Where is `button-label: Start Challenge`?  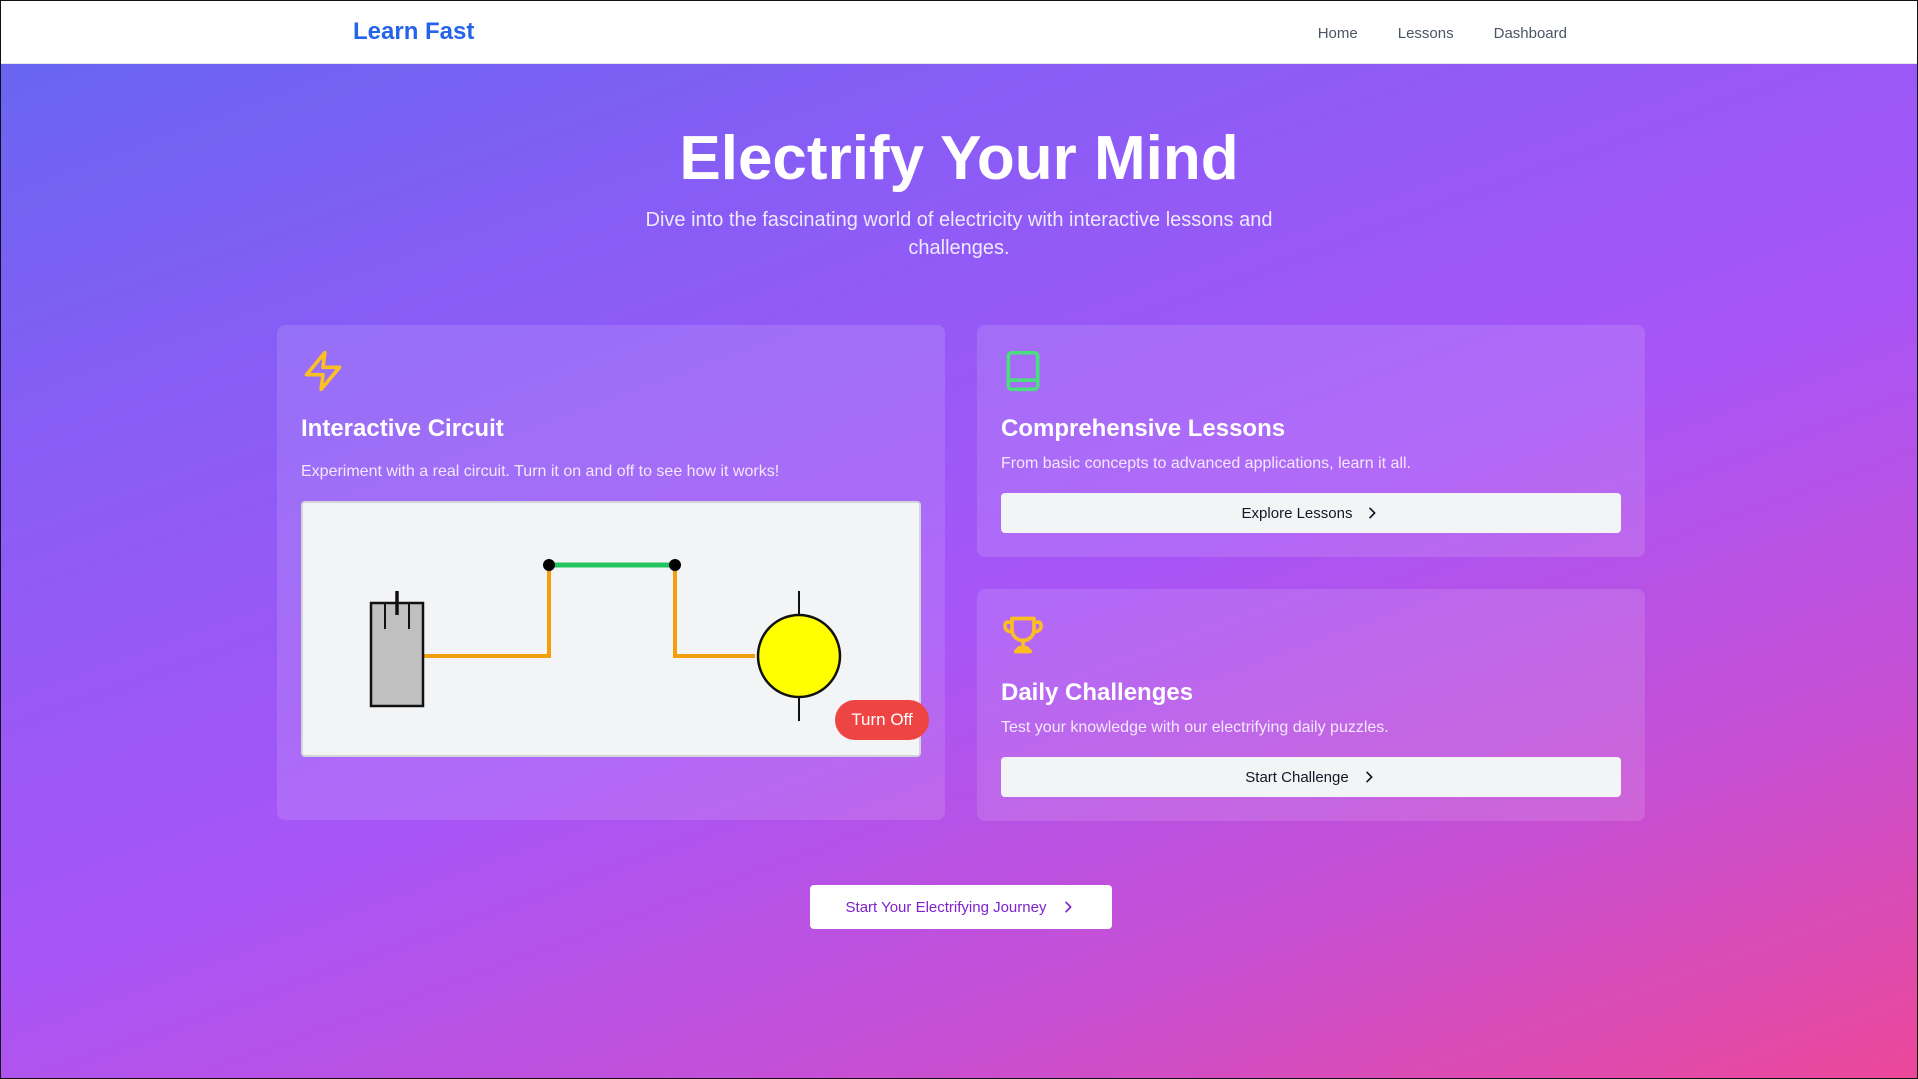
button-label: Start Challenge is located at coordinates (1297, 777).